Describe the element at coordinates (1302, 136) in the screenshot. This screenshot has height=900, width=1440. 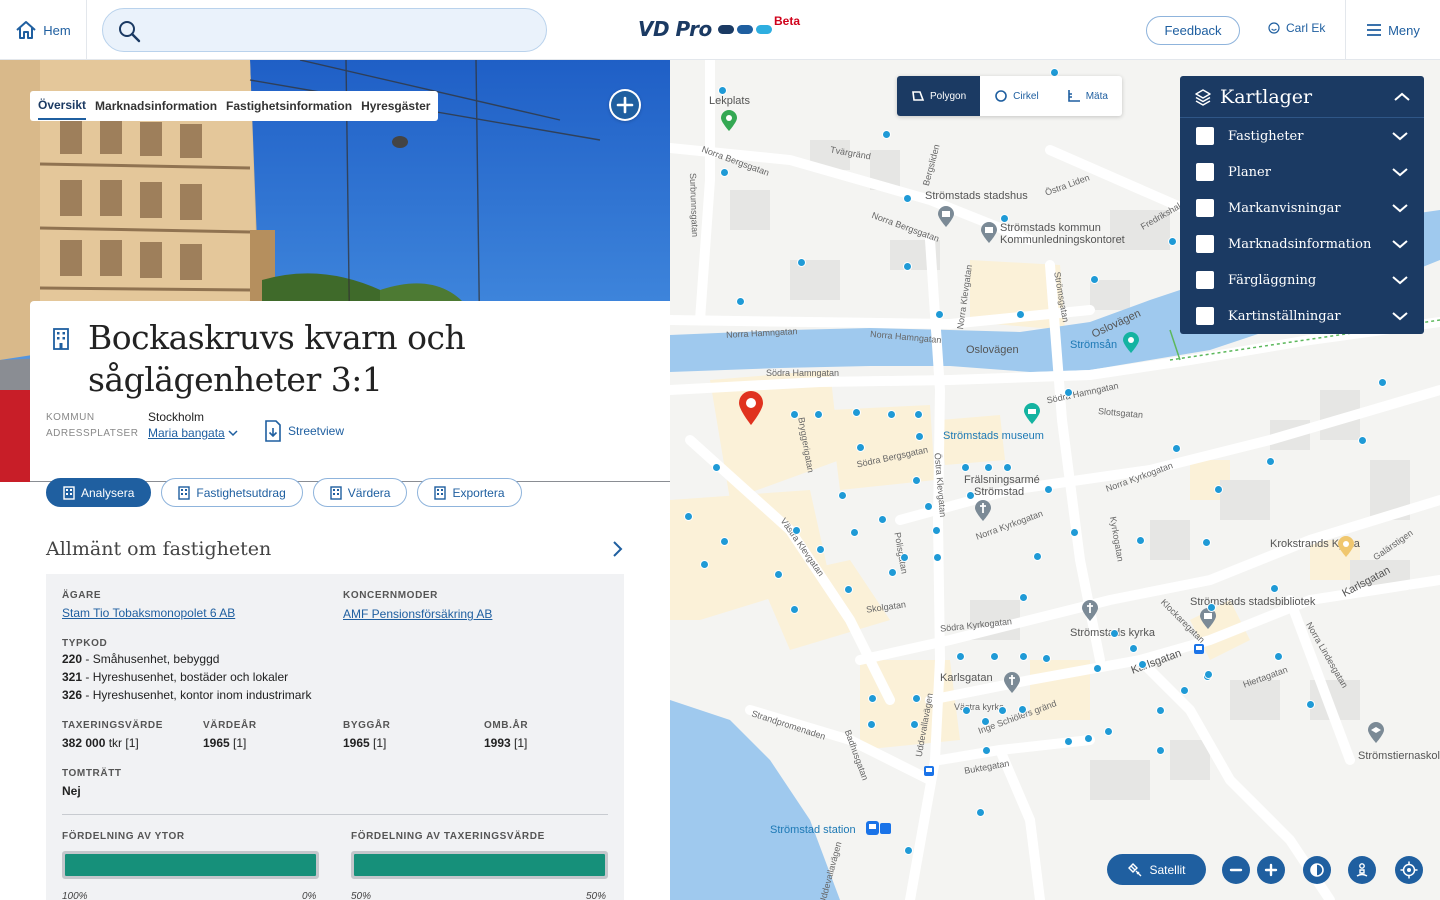
I see `layer-fastigheter: Fastigheter` at that location.